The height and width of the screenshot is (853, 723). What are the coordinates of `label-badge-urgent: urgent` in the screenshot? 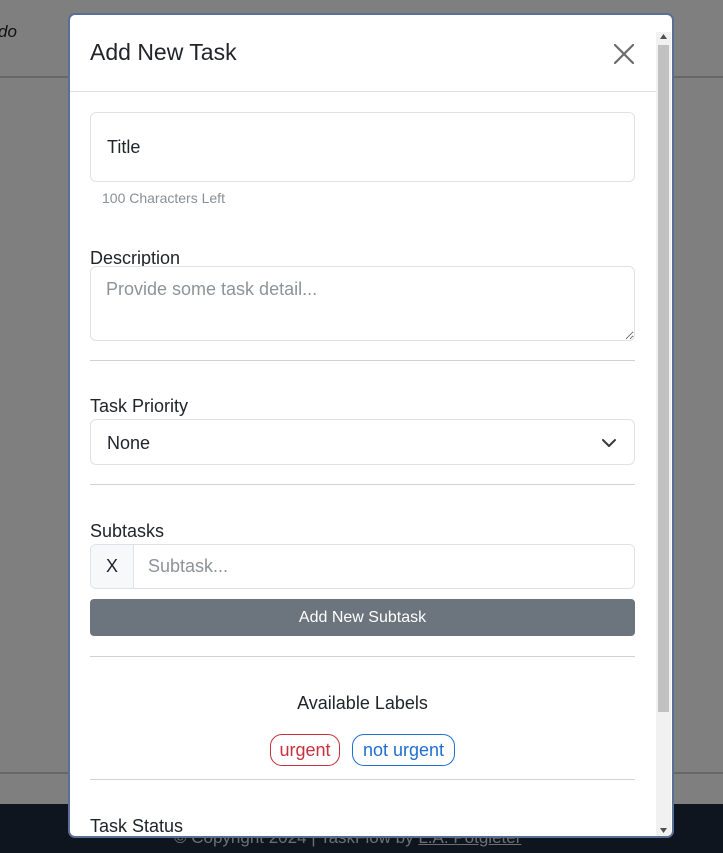 It's located at (305, 750).